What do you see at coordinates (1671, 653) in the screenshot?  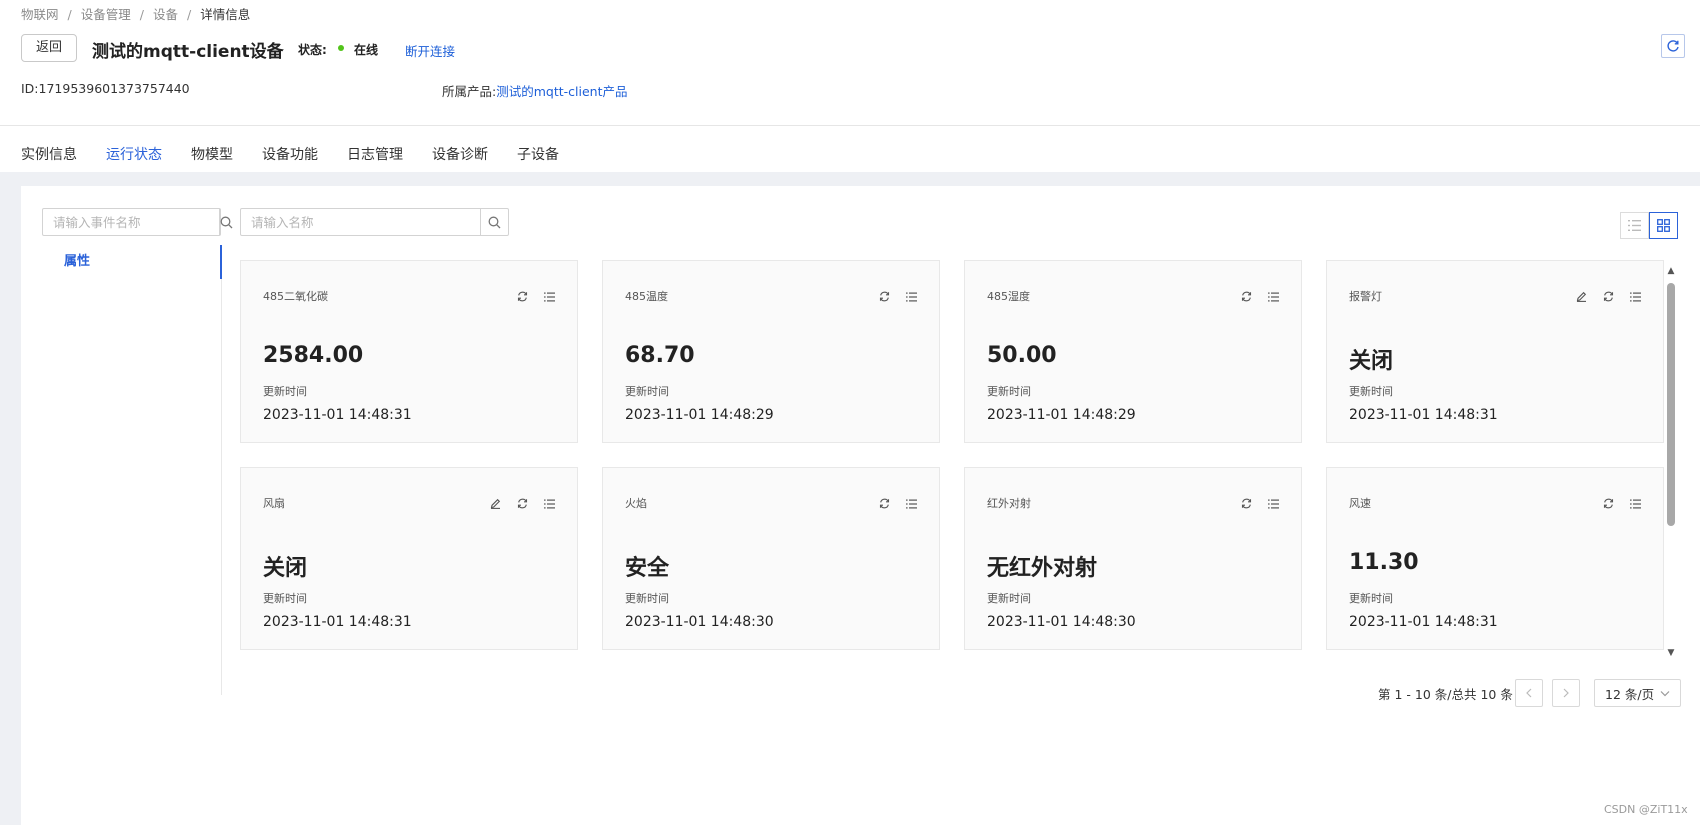 I see `scroll-down-arrow: ▼` at bounding box center [1671, 653].